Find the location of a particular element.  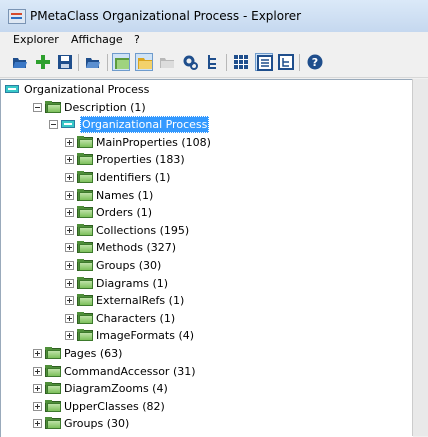

tree-node: UpperClasses (82) is located at coordinates (206, 406).